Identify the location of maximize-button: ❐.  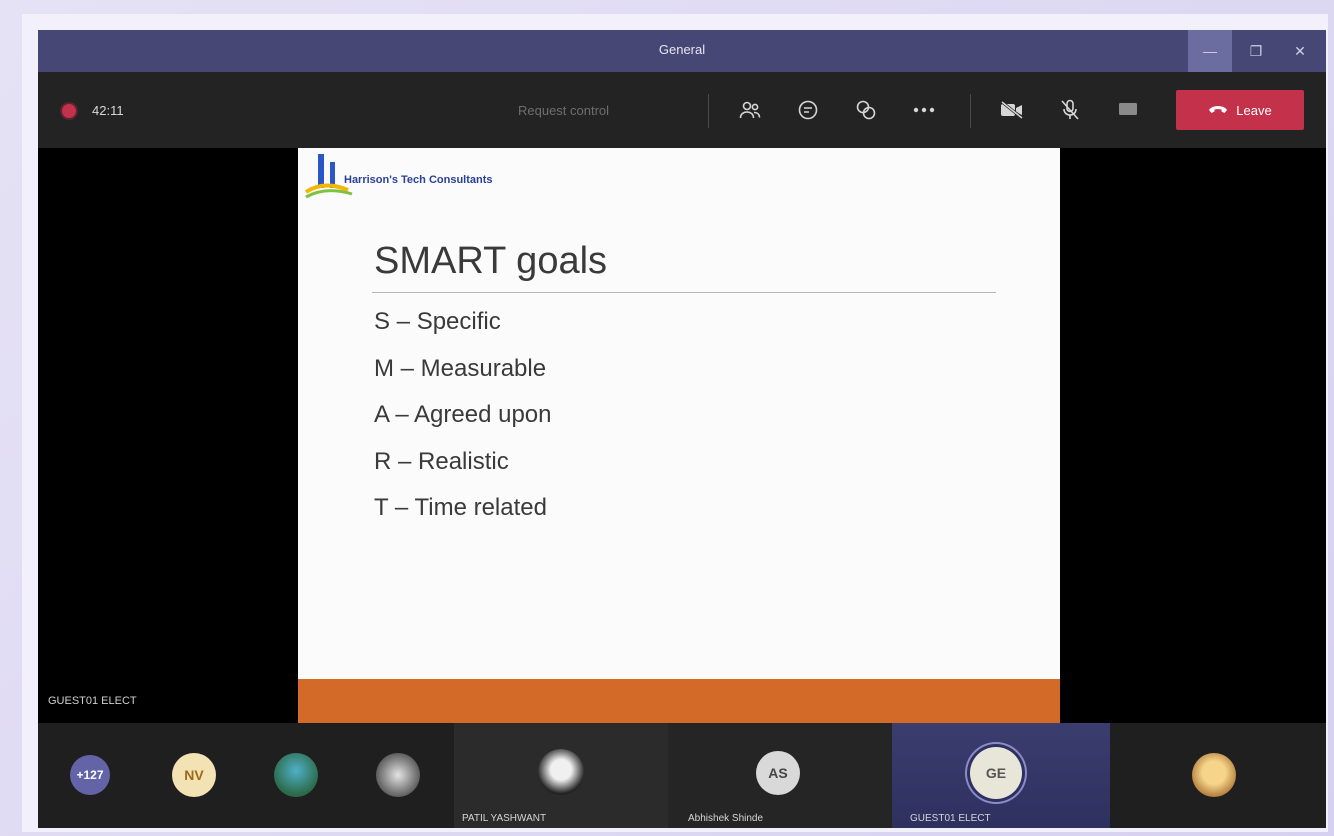
(1256, 51).